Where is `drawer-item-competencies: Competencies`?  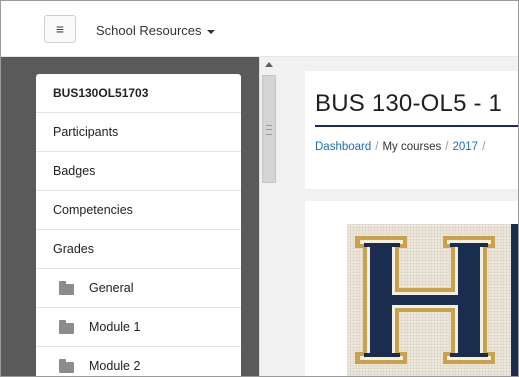 drawer-item-competencies: Competencies is located at coordinates (138, 210).